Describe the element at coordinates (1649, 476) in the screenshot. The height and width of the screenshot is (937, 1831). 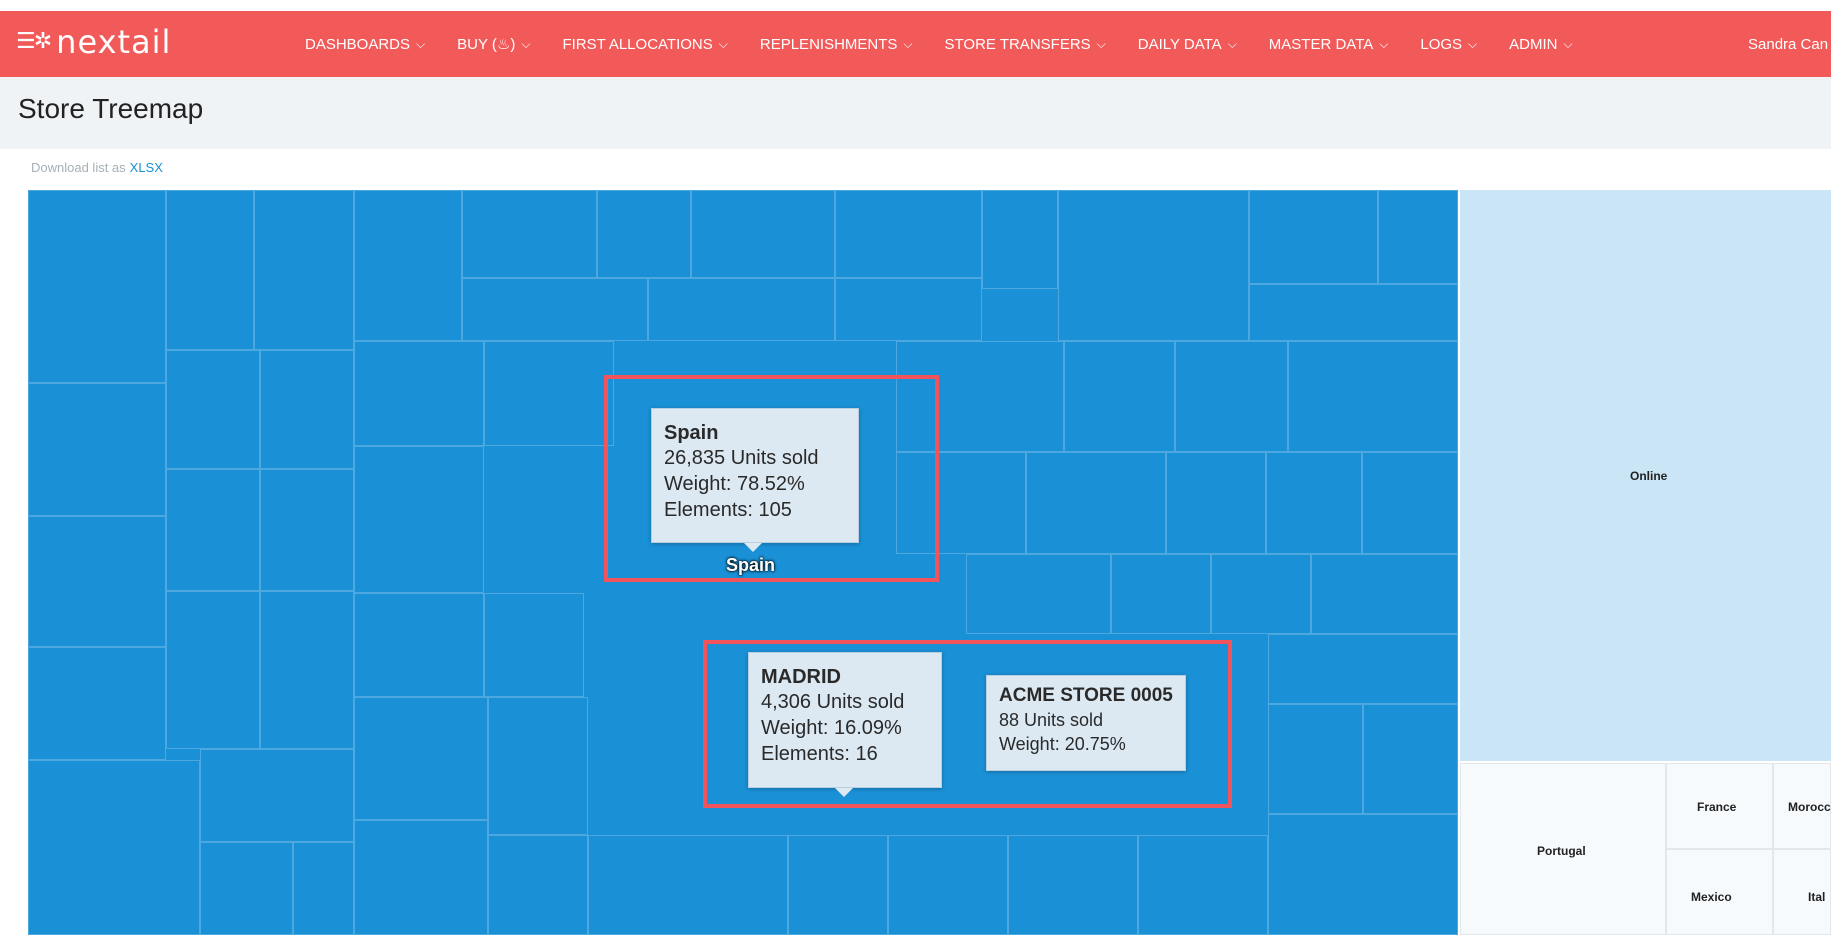
I see `region-label-online: Online` at that location.